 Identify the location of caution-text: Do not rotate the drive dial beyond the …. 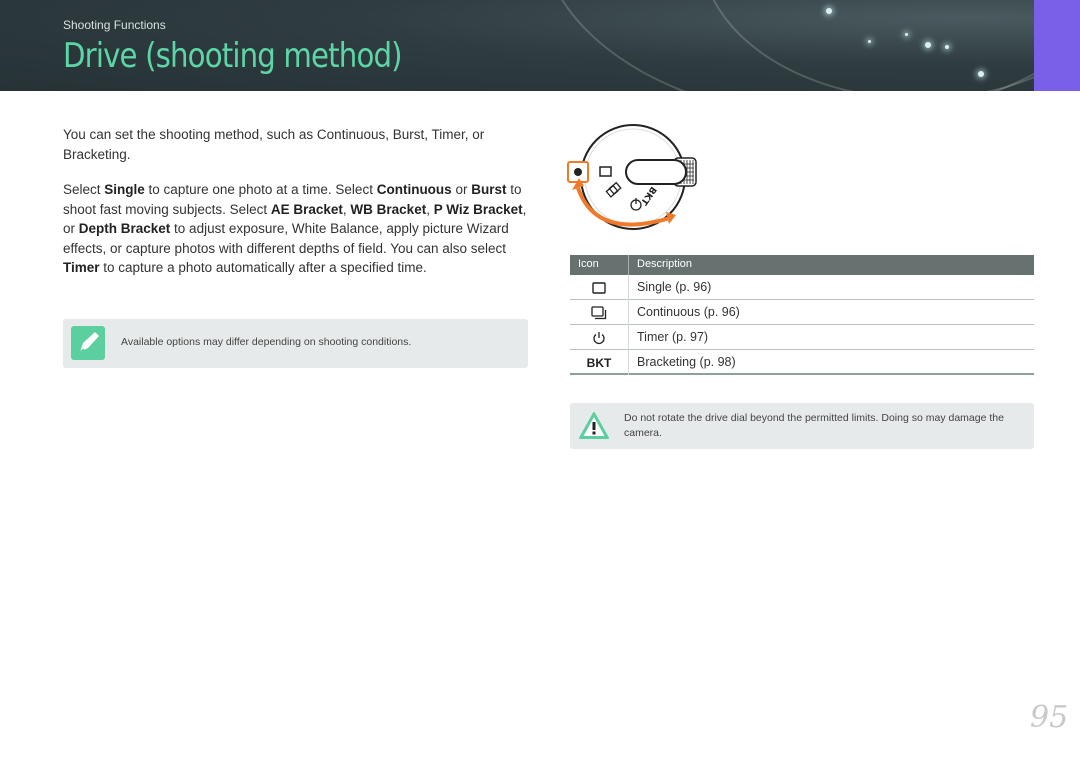
(814, 425).